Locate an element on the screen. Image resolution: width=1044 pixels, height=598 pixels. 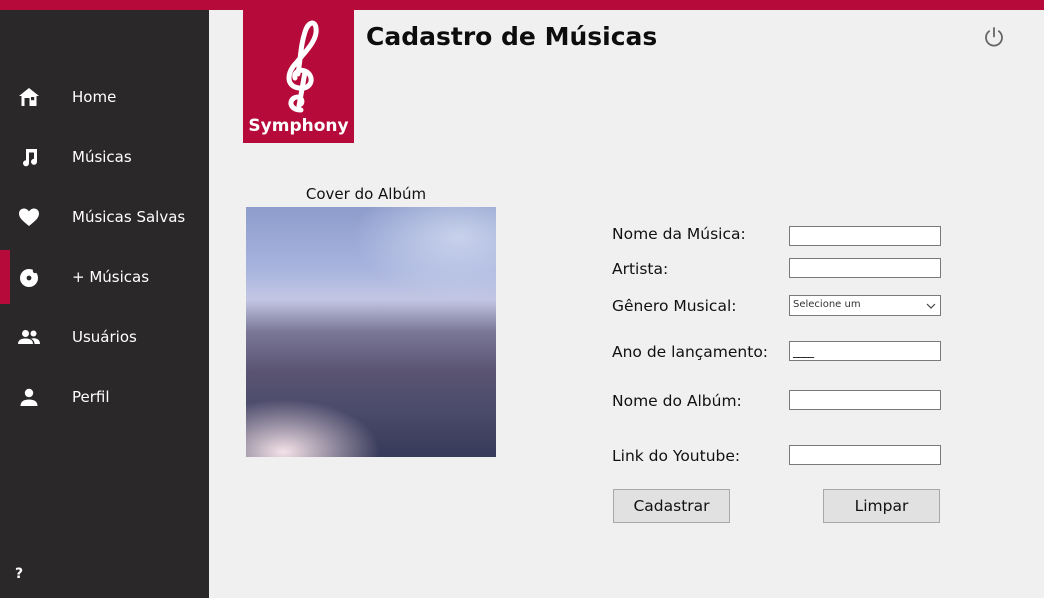
year-input-mask: ____ is located at coordinates (803, 351).